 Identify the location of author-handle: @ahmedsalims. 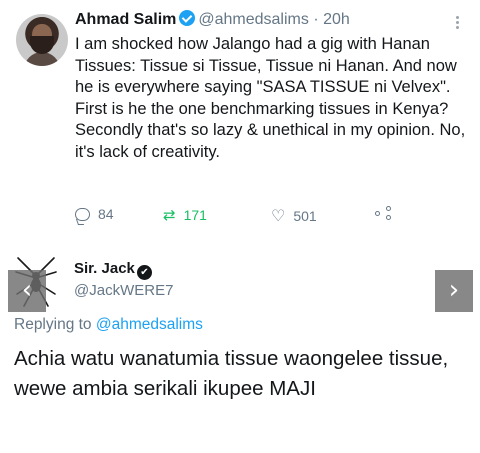
(253, 19).